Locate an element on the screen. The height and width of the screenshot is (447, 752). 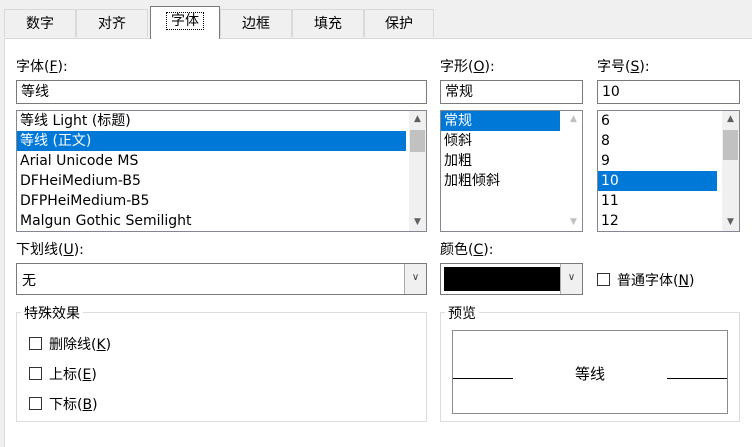
preview-box: 等线 is located at coordinates (590, 372).